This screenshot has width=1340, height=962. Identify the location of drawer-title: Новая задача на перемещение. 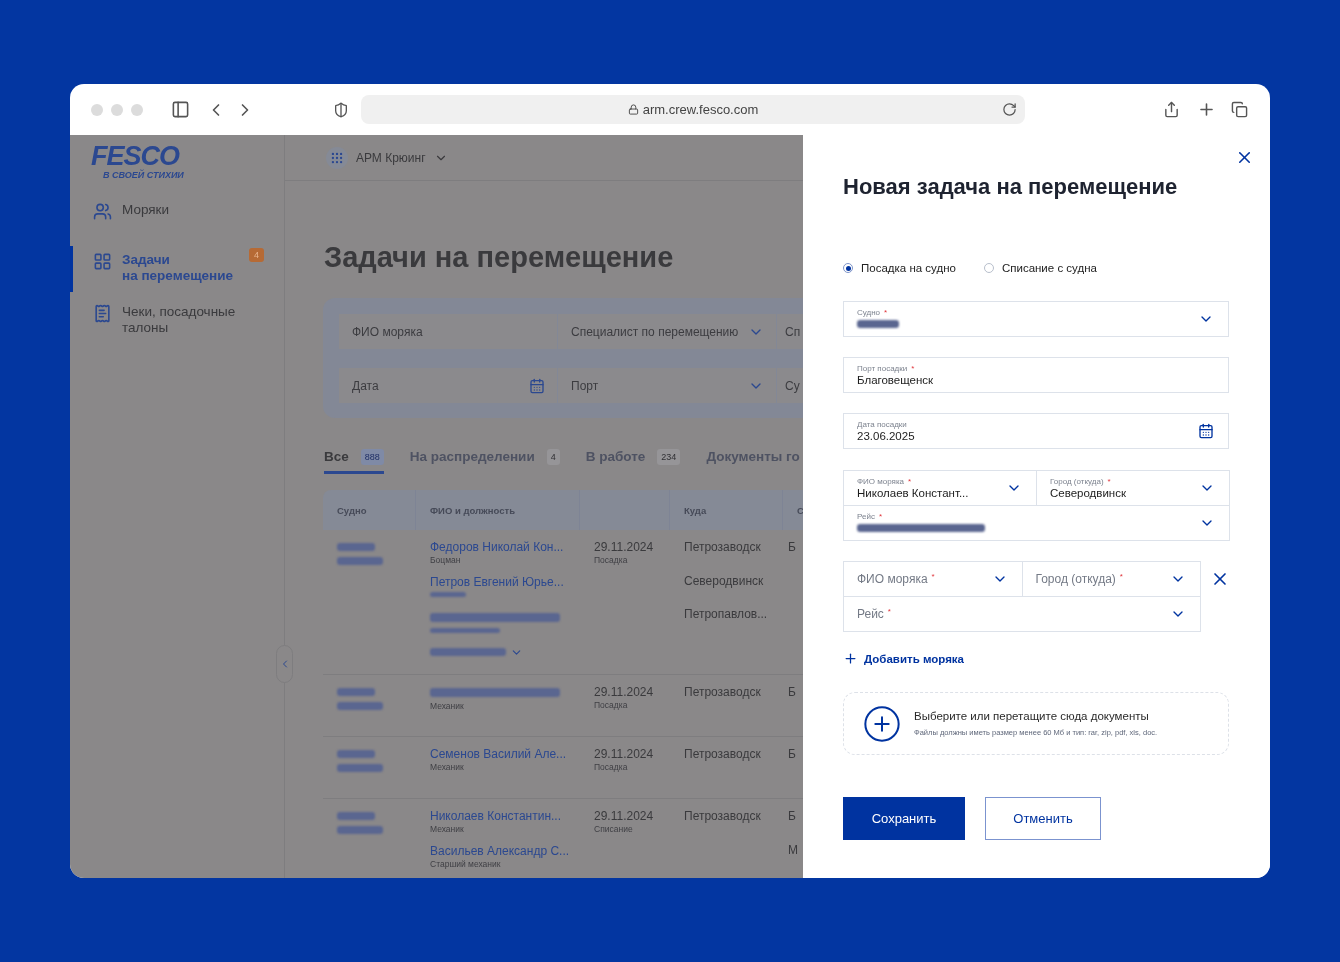
(1010, 187).